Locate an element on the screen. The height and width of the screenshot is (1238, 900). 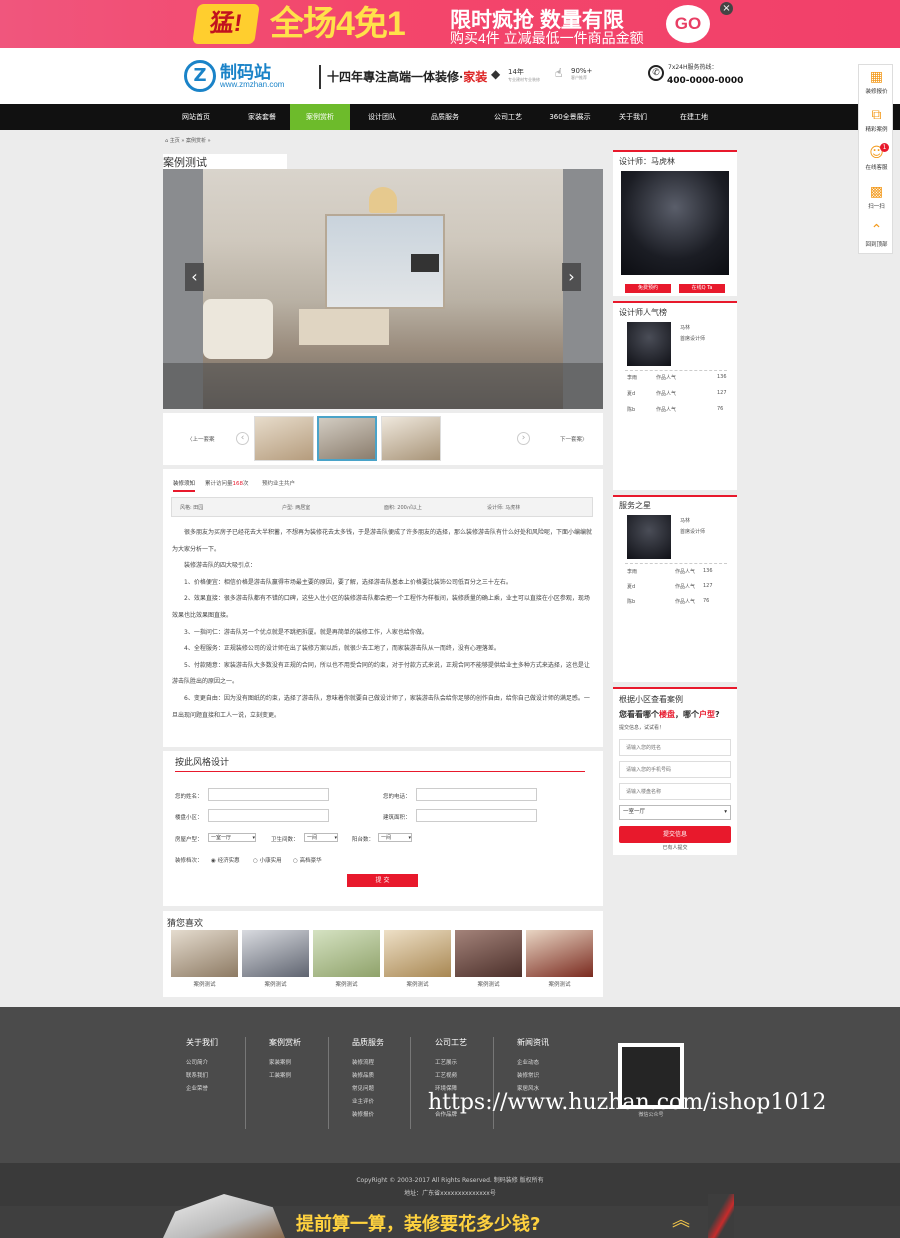
meta-area: 面积: 200㎡以上 is located at coordinates (403, 507).